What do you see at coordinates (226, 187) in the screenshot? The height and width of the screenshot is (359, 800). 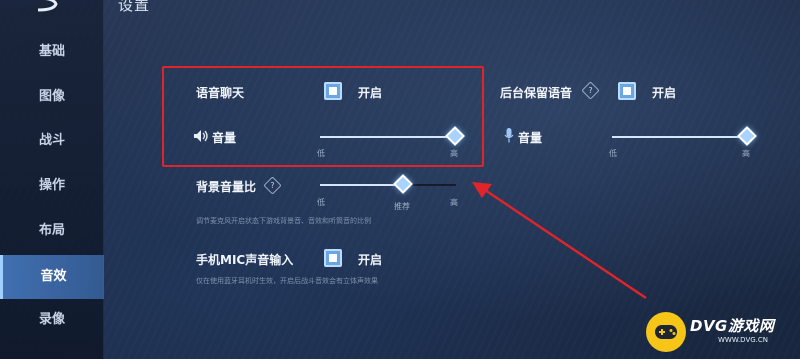 I see `bg-ratio-label: 背景音量比` at bounding box center [226, 187].